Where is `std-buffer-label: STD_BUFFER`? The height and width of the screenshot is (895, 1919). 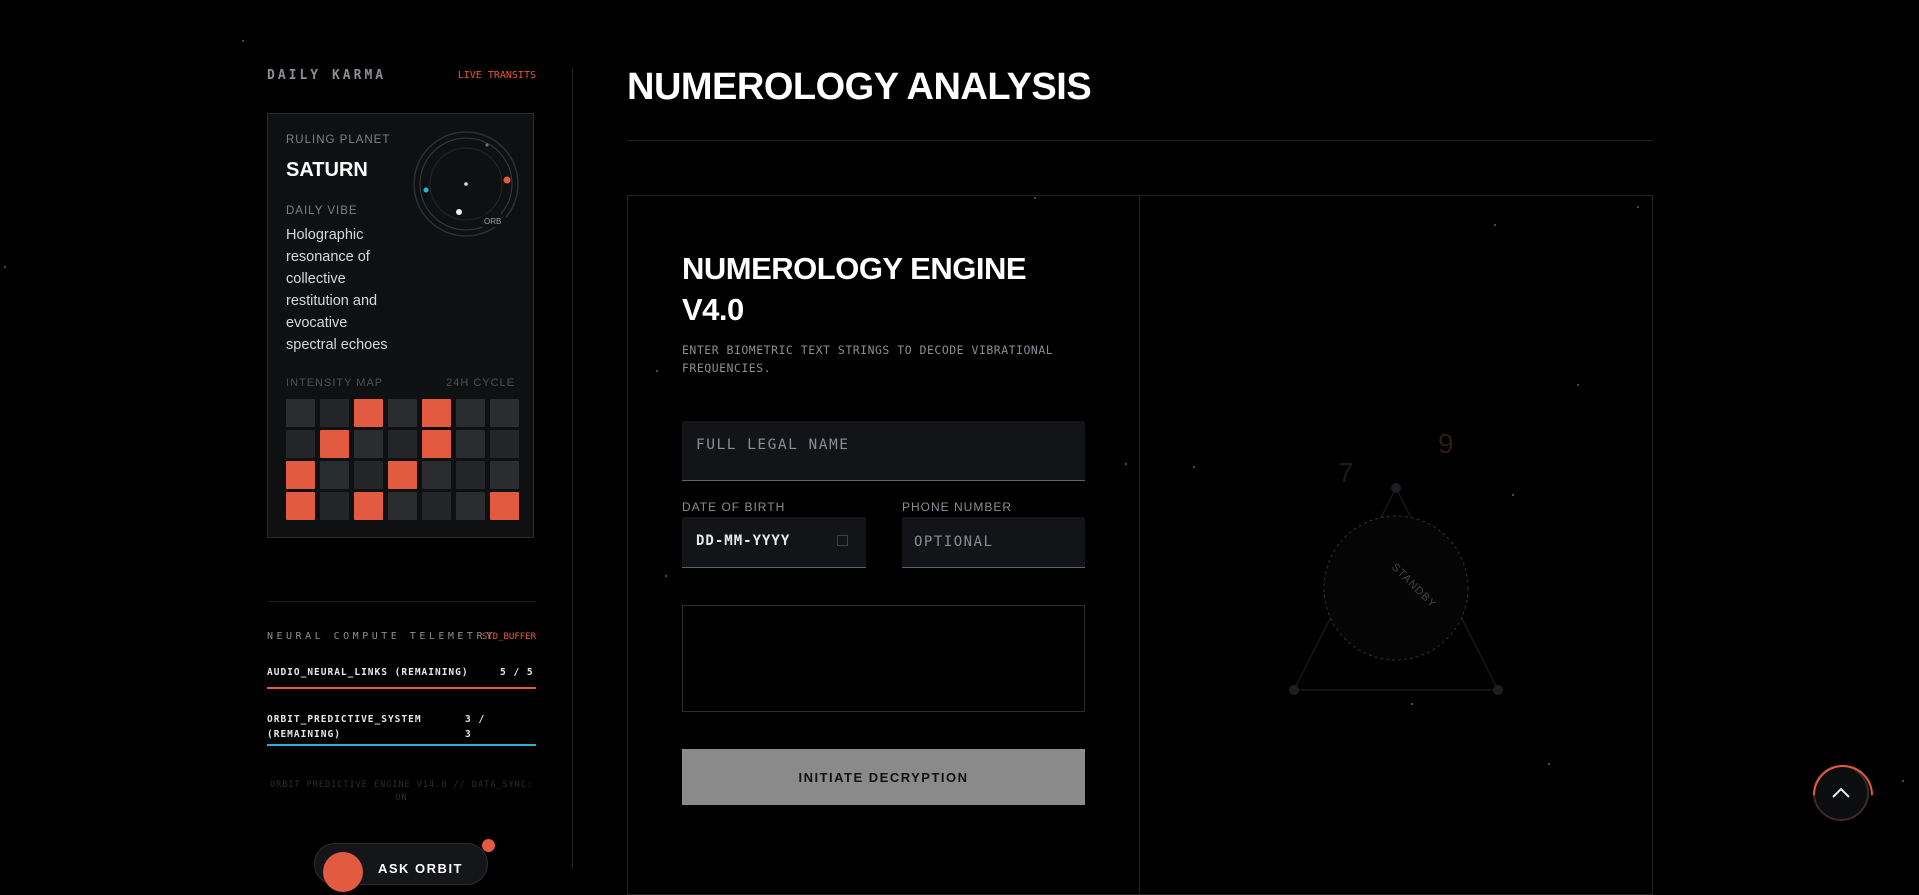
std-buffer-label: STD_BUFFER is located at coordinates (508, 637).